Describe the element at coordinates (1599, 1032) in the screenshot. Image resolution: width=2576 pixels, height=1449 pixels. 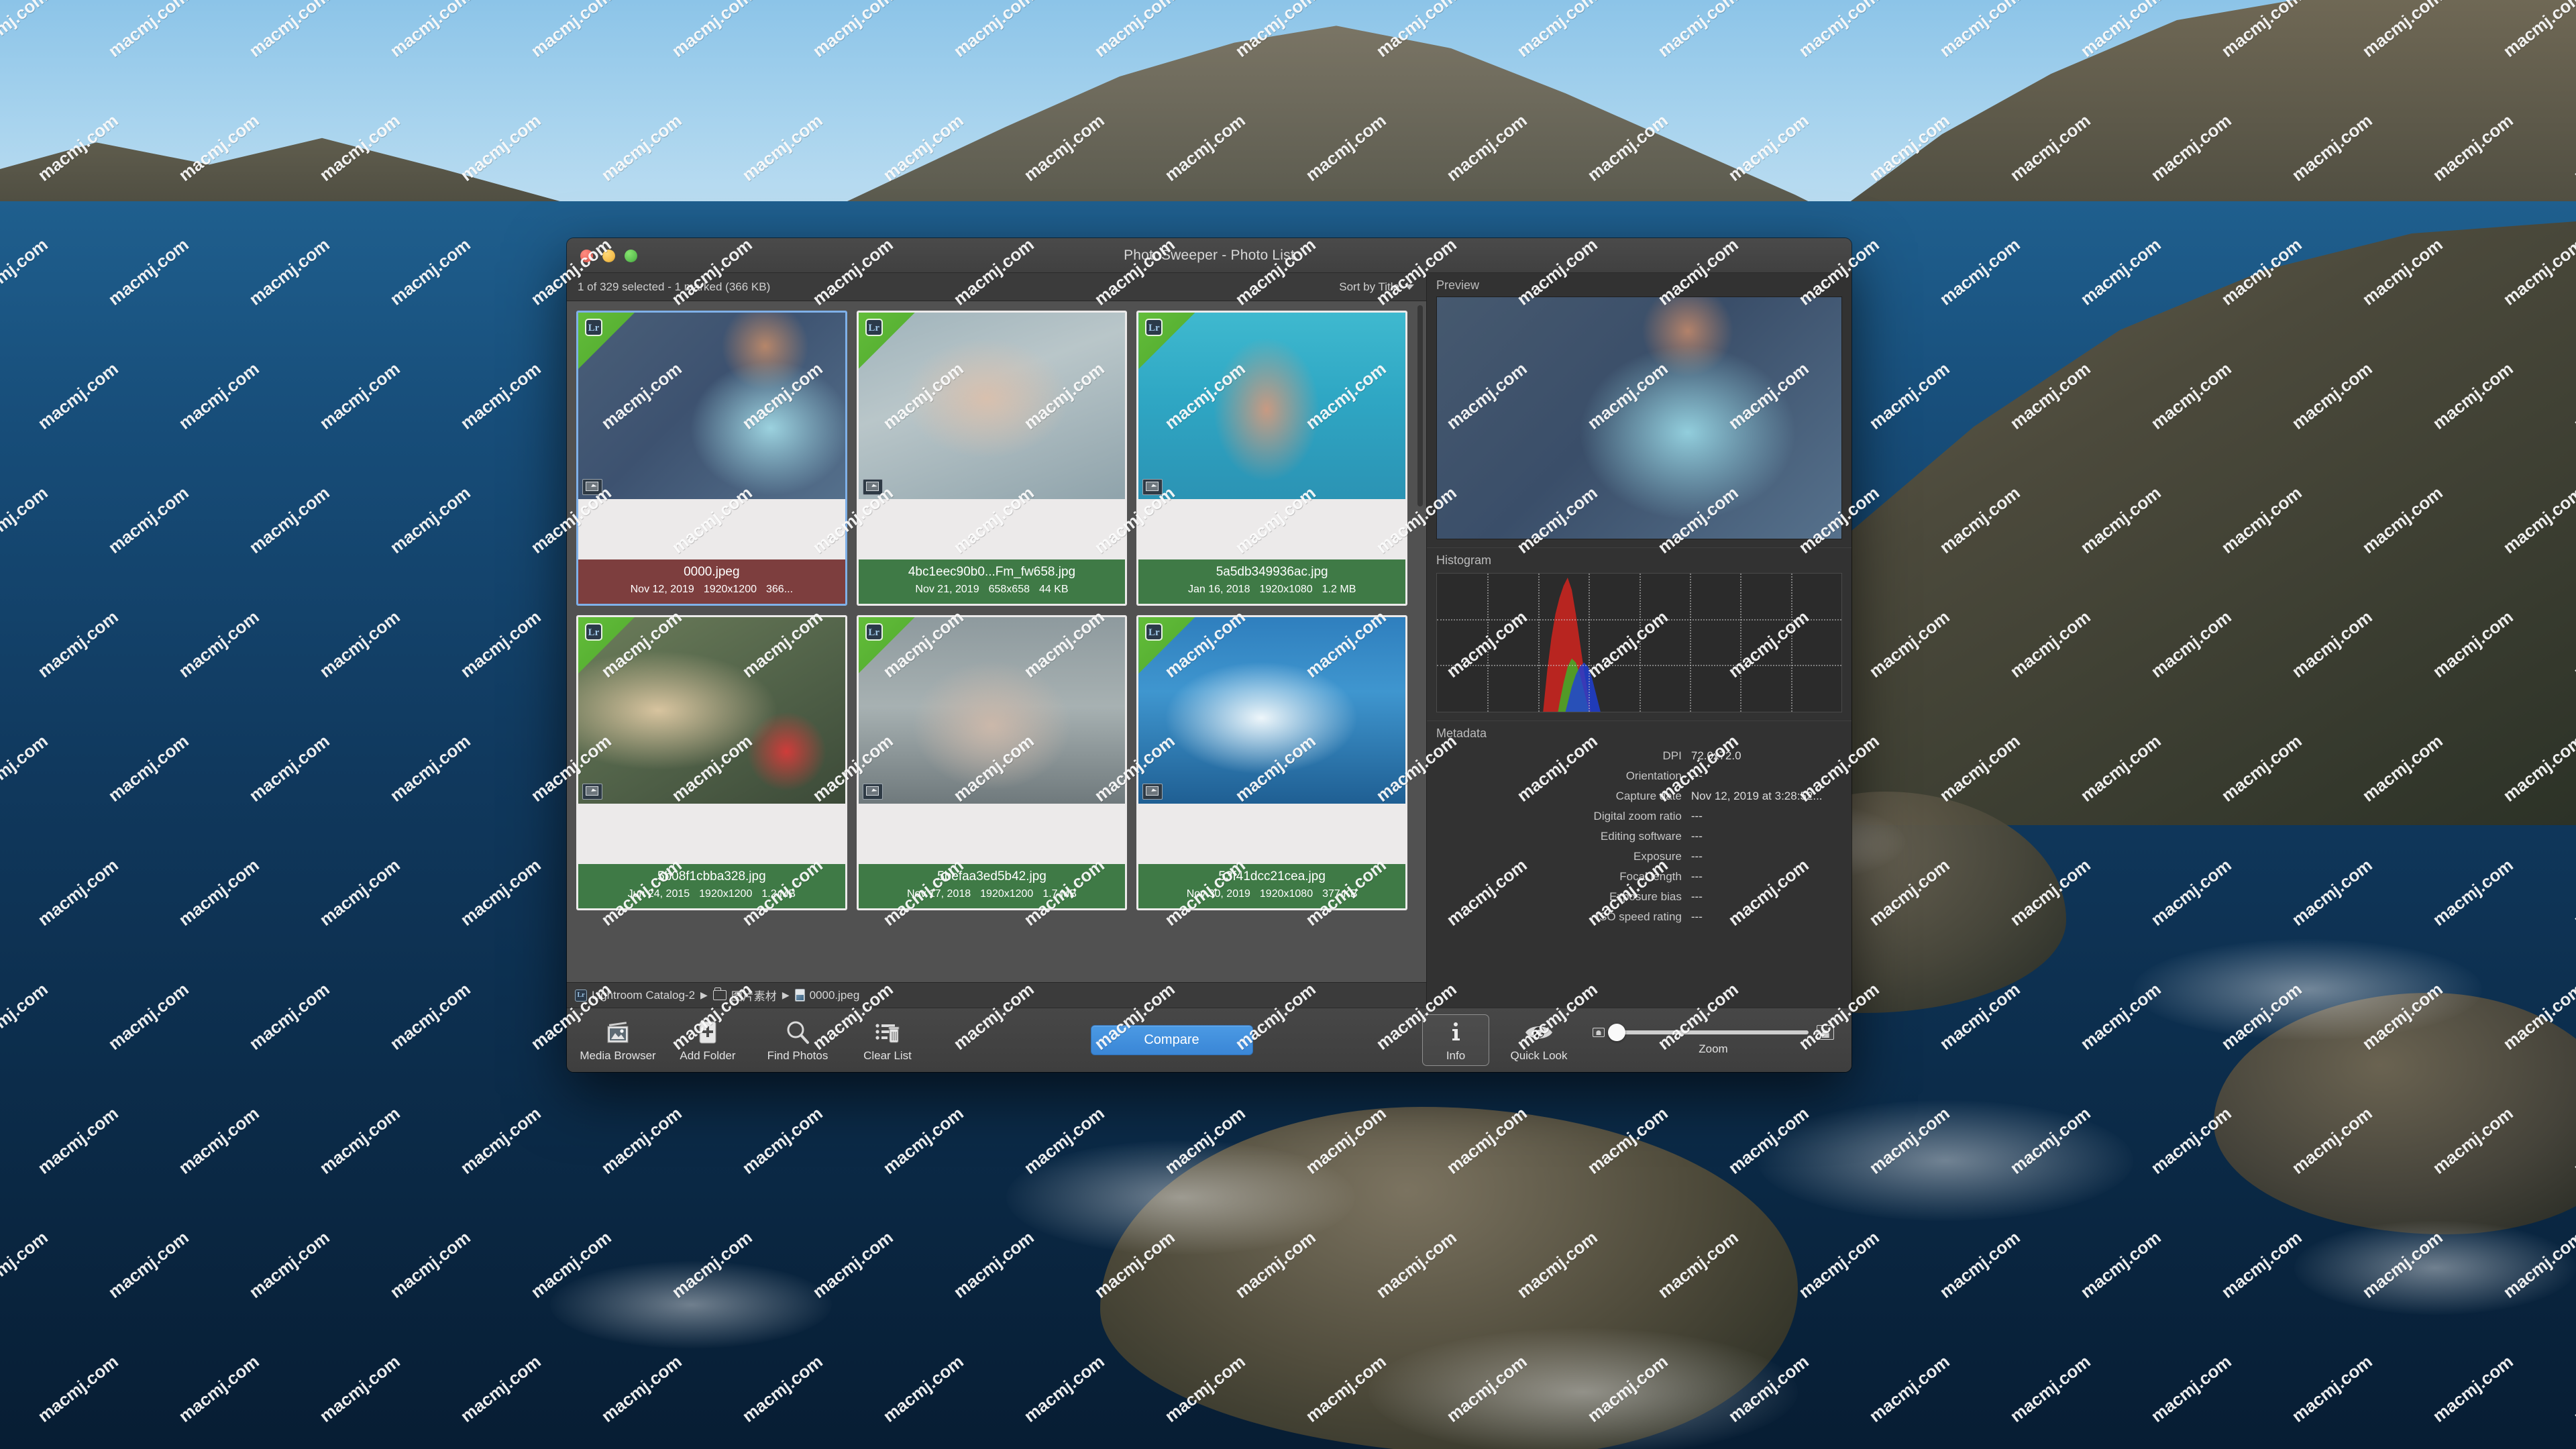
I see `zoom-small-icon` at that location.